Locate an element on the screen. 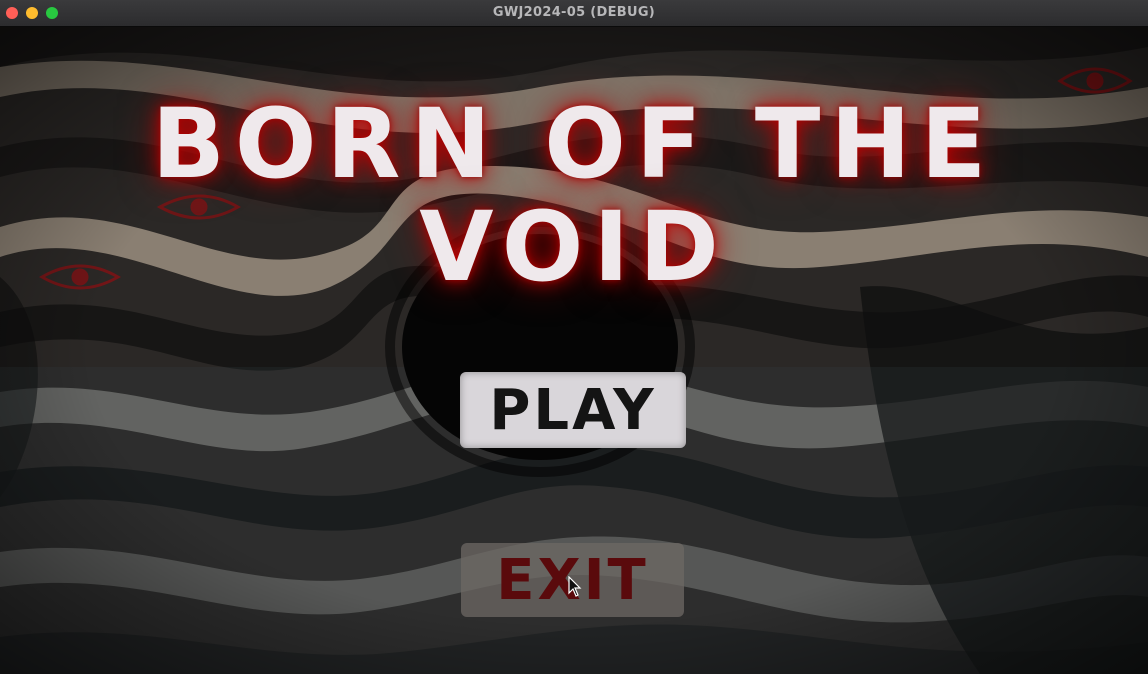 The width and height of the screenshot is (1148, 674). window-titlebar: GWJ2024-05 (DEBUG) is located at coordinates (574, 13).